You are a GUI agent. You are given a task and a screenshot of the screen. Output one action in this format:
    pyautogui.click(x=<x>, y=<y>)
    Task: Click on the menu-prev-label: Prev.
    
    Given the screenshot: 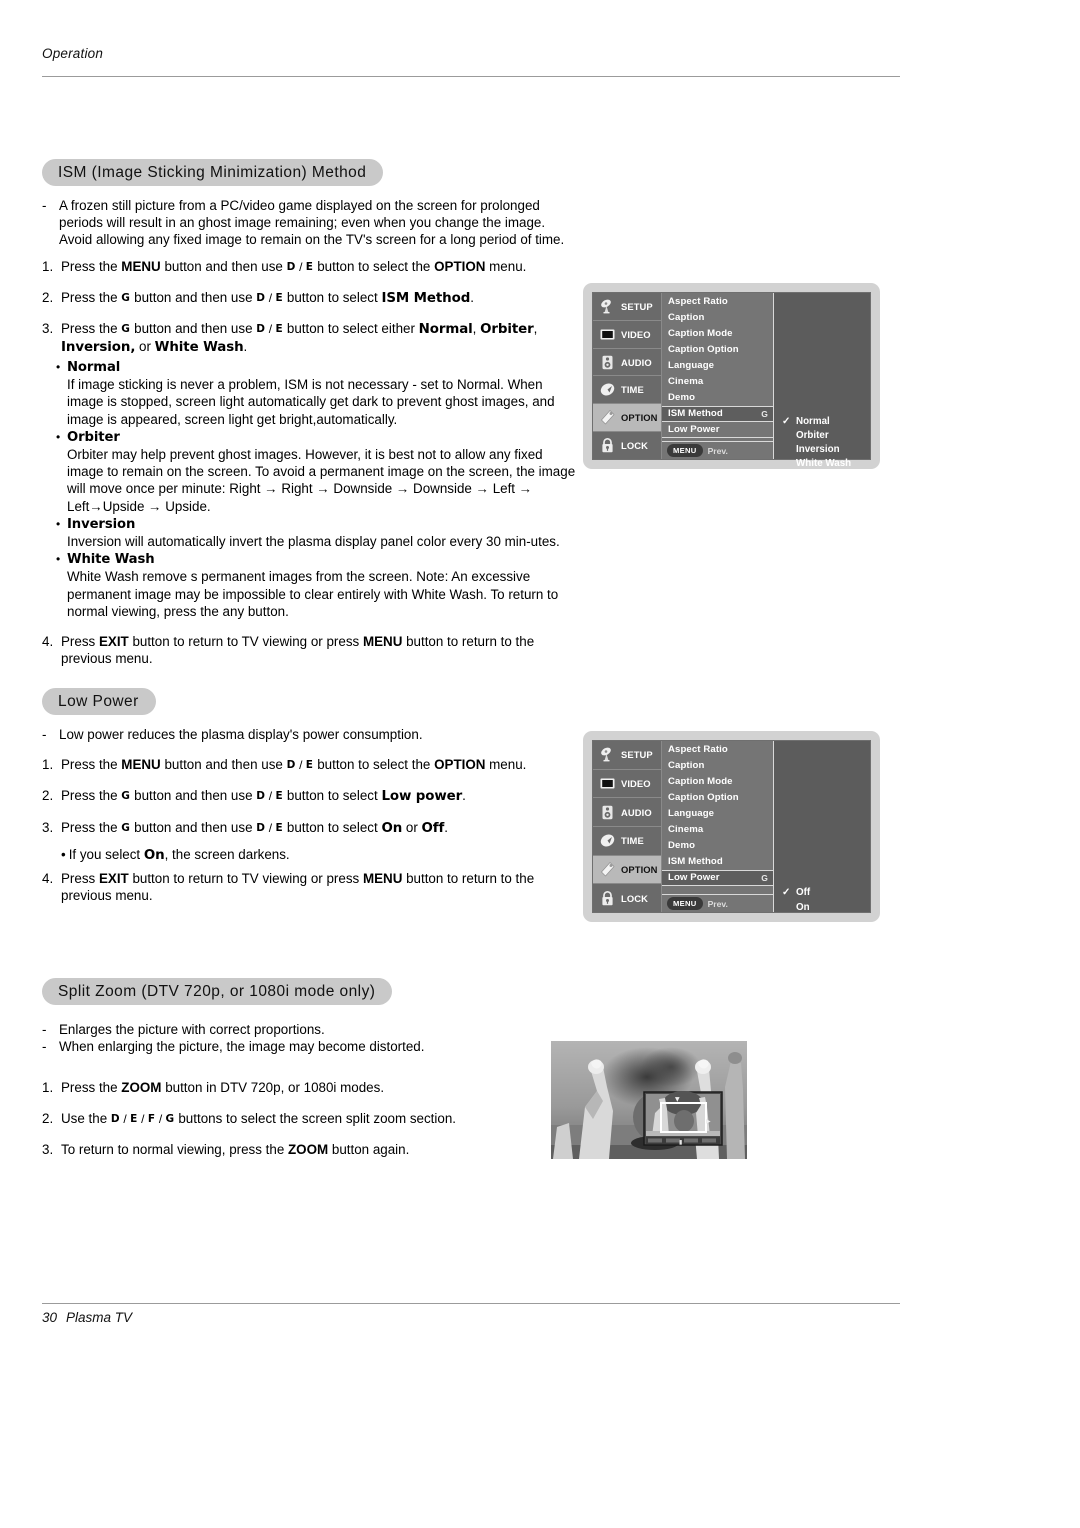 What is the action you would take?
    pyautogui.click(x=717, y=903)
    